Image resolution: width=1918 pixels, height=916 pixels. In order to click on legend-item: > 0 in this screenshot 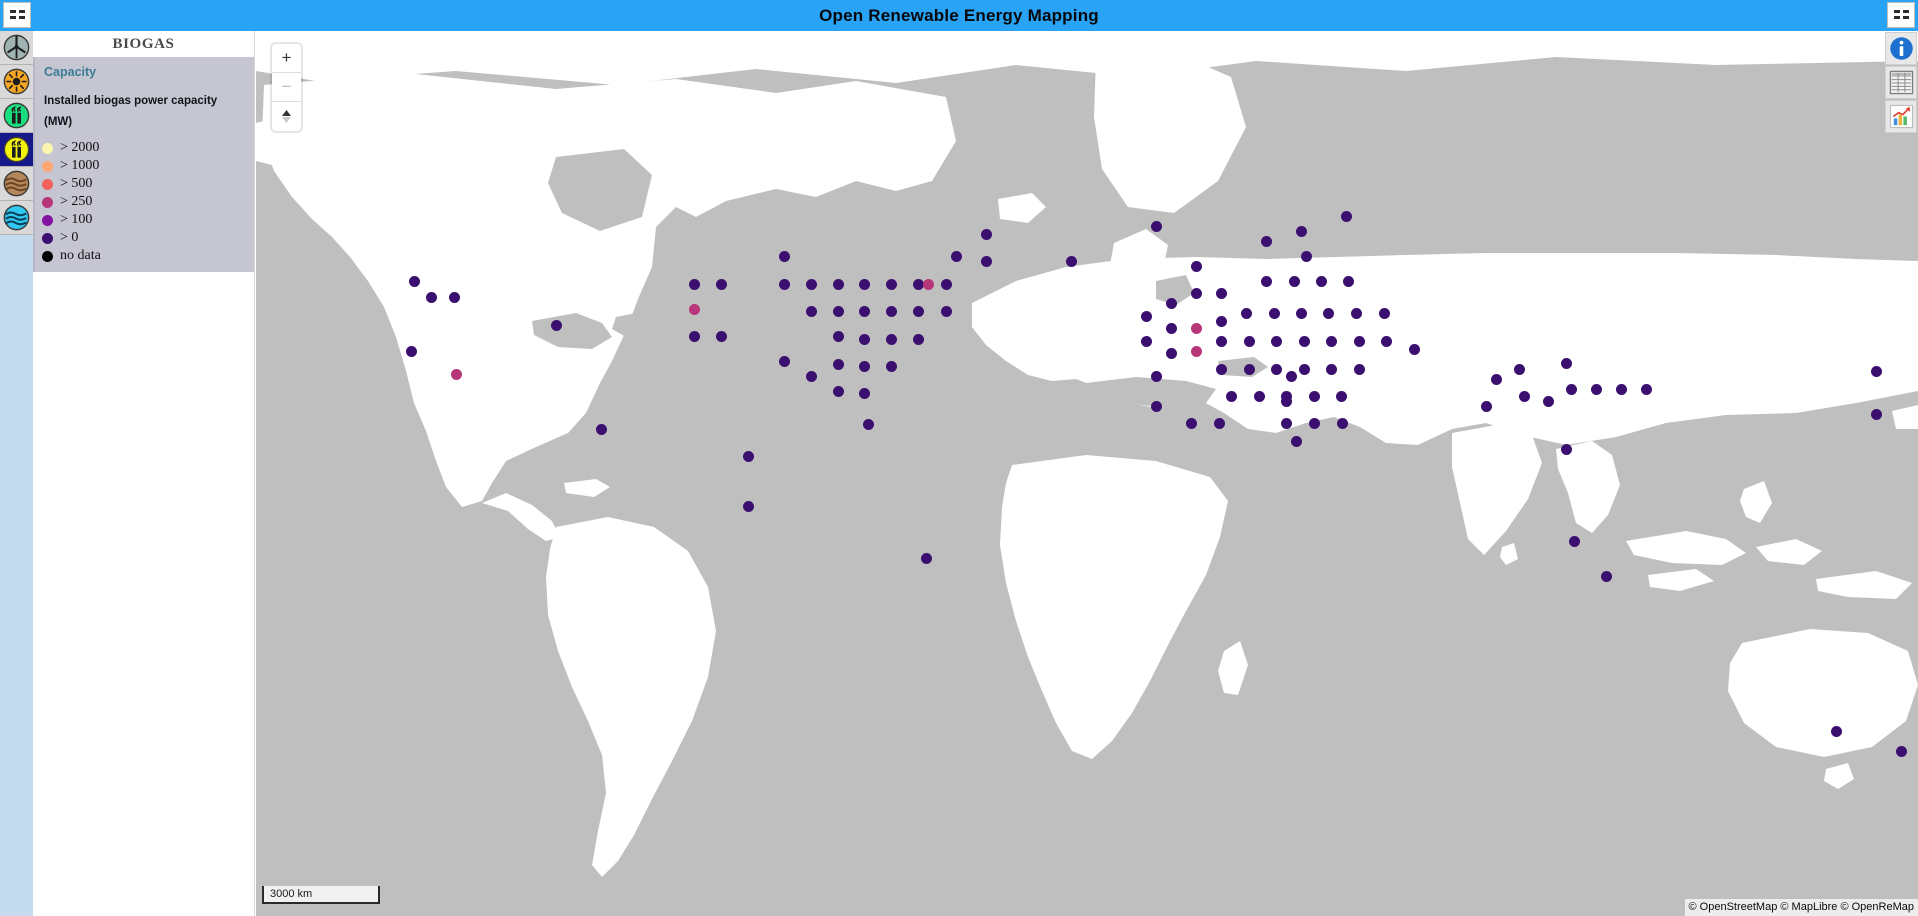, I will do `click(148, 238)`.